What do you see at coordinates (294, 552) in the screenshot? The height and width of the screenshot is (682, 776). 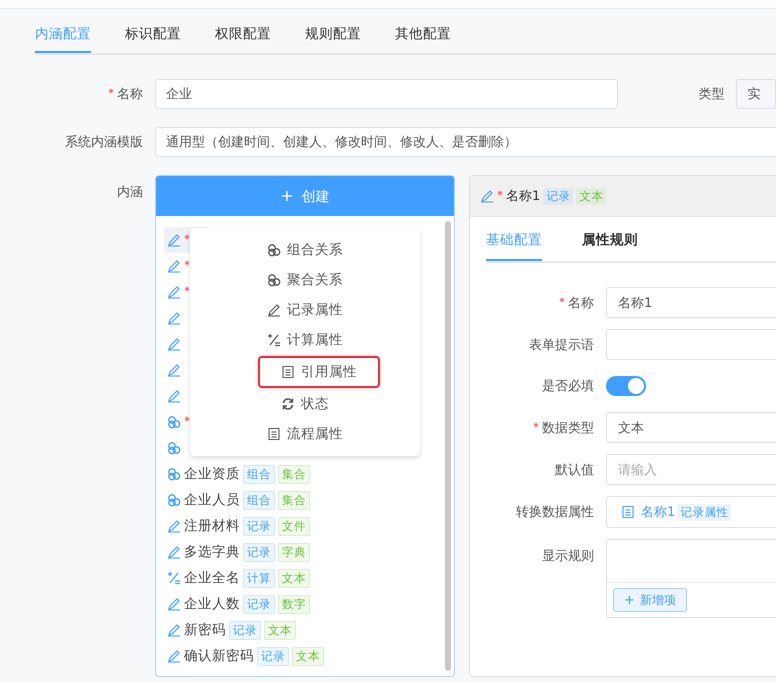 I see `attribute-tag: 字典` at bounding box center [294, 552].